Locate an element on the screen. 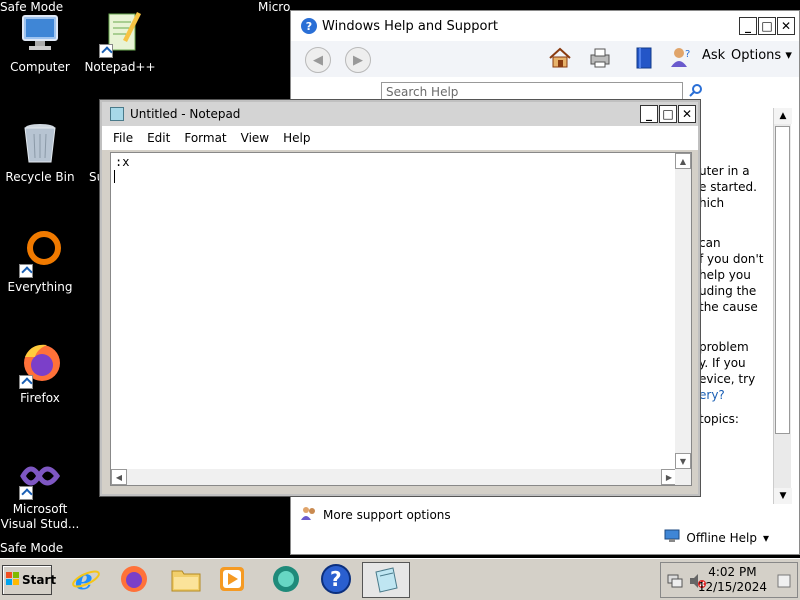 The width and height of the screenshot is (800, 600). desktop-icon-firefox: Firefox is located at coordinates (40, 373).